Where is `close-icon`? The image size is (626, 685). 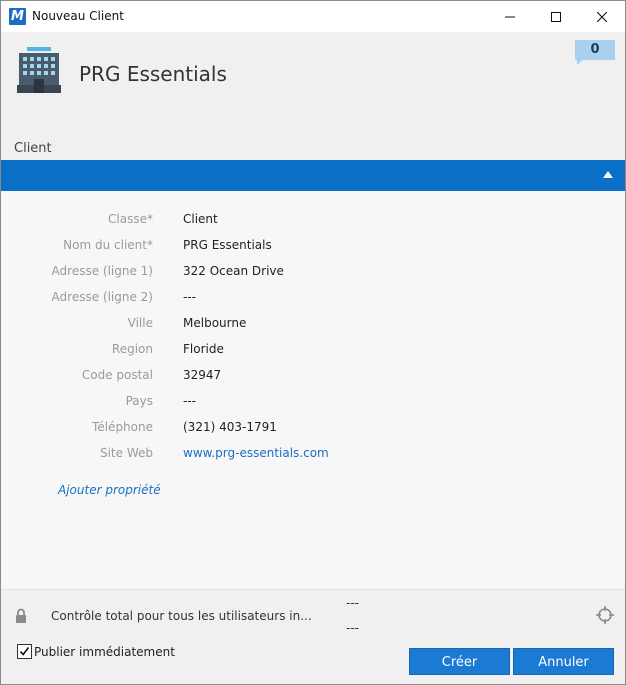 close-icon is located at coordinates (602, 16).